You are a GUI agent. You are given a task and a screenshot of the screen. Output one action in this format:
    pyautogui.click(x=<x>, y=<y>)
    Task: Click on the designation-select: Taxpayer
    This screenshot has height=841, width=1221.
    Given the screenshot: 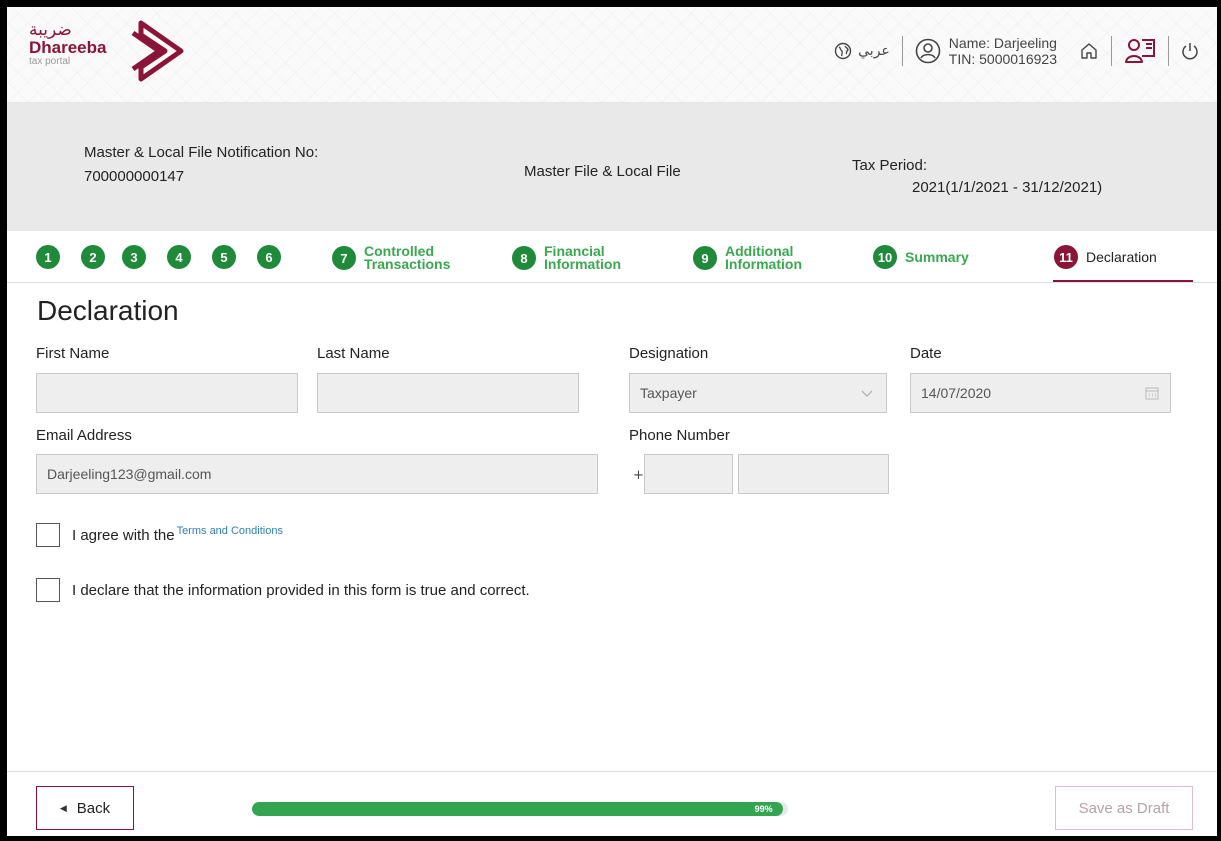 What is the action you would take?
    pyautogui.click(x=758, y=393)
    